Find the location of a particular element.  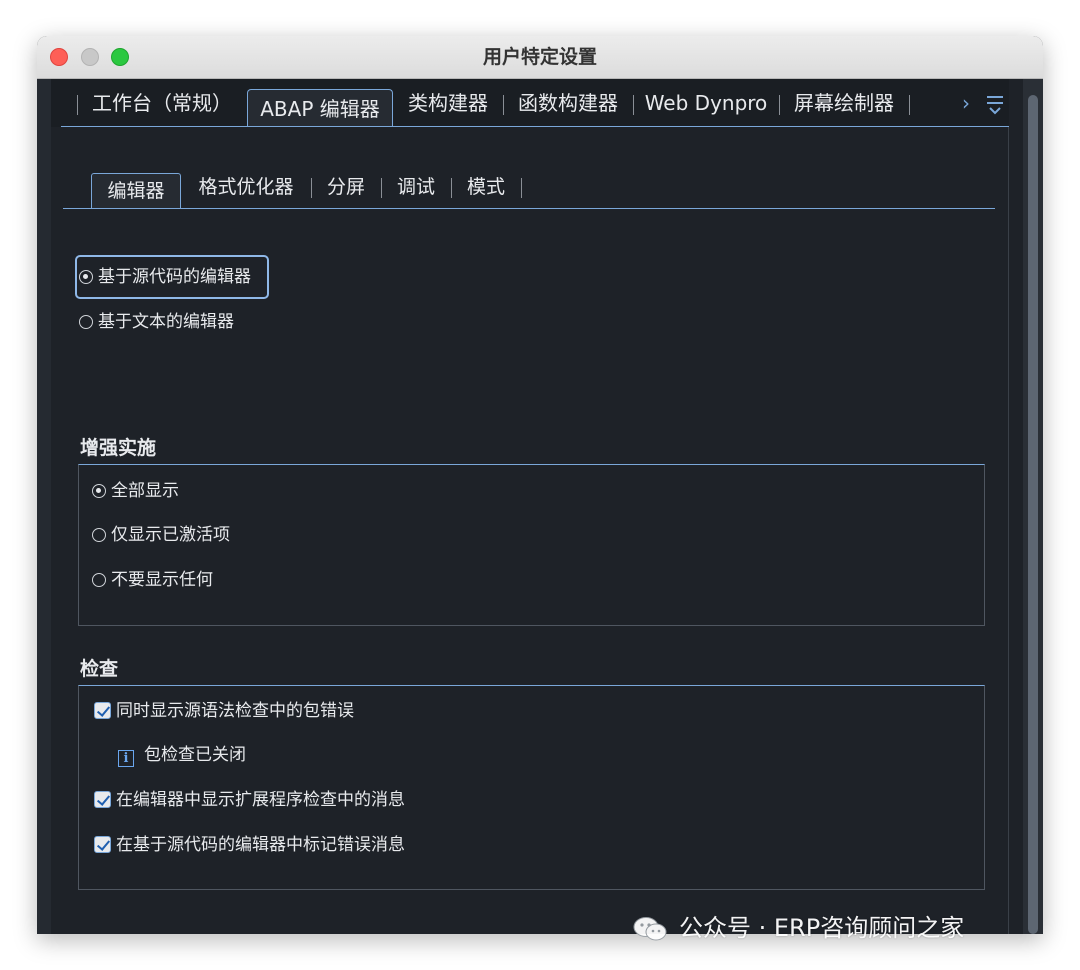

scroll-thumb is located at coordinates (1033, 514).